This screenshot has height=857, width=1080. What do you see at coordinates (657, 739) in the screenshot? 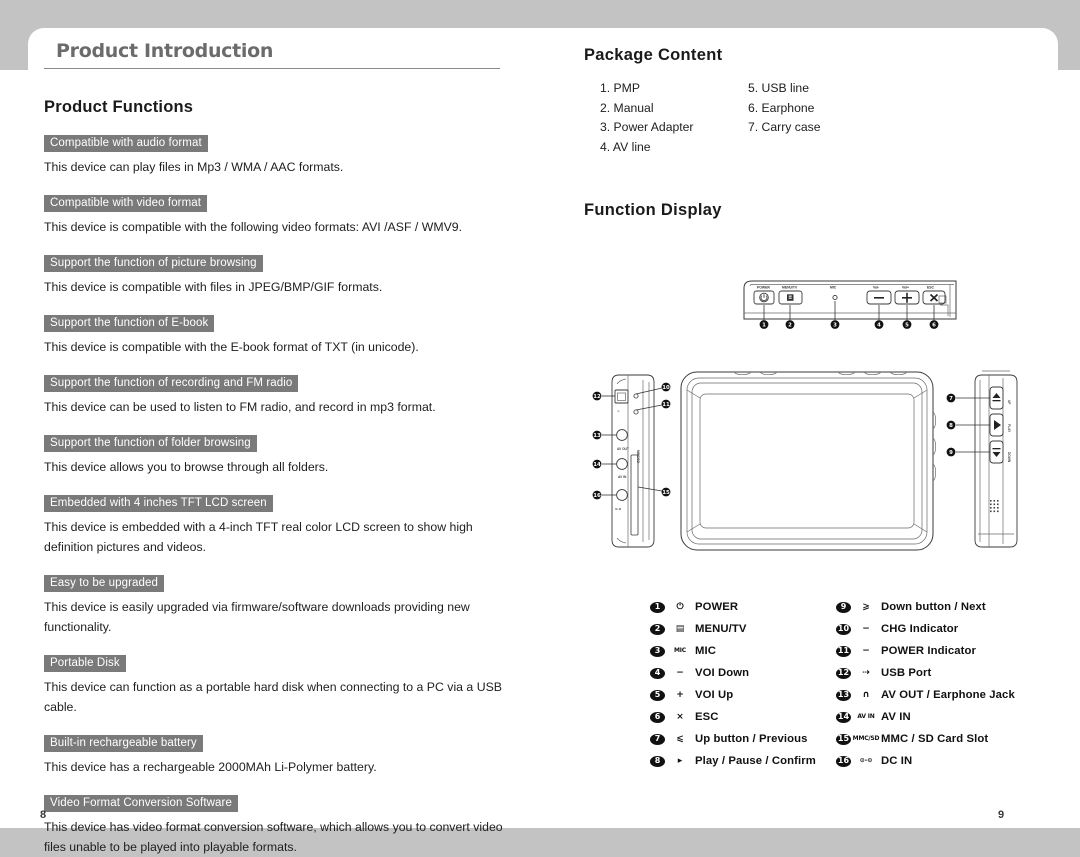
I see `legend-callout-number: 7` at bounding box center [657, 739].